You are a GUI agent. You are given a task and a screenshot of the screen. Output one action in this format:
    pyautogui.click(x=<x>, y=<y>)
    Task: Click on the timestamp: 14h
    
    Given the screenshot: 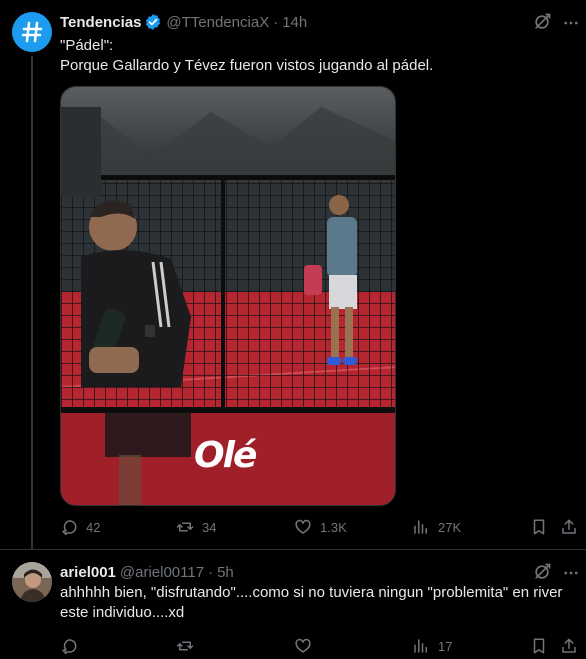 What is the action you would take?
    pyautogui.click(x=294, y=22)
    